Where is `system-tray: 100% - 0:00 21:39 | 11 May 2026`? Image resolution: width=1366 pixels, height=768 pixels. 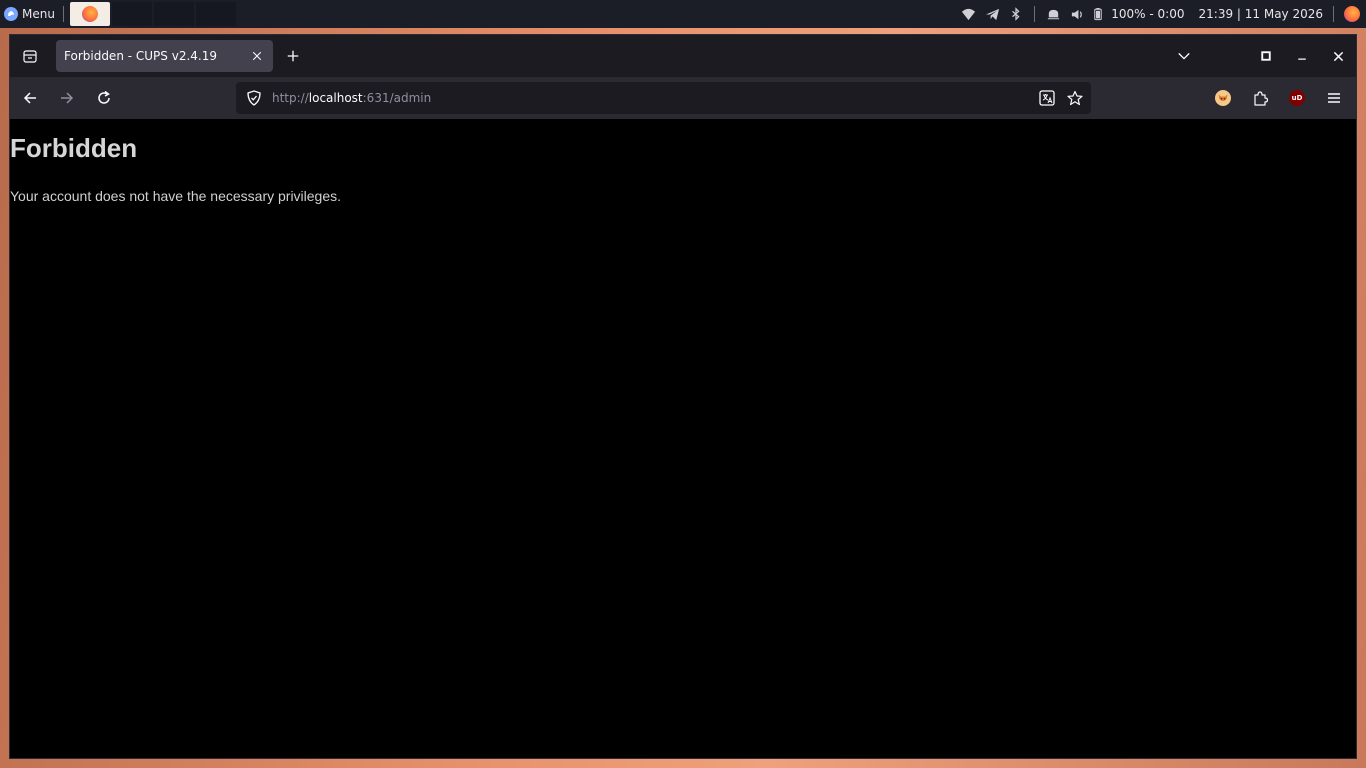
system-tray: 100% - 0:00 21:39 | 11 May 2026 is located at coordinates (1163, 14).